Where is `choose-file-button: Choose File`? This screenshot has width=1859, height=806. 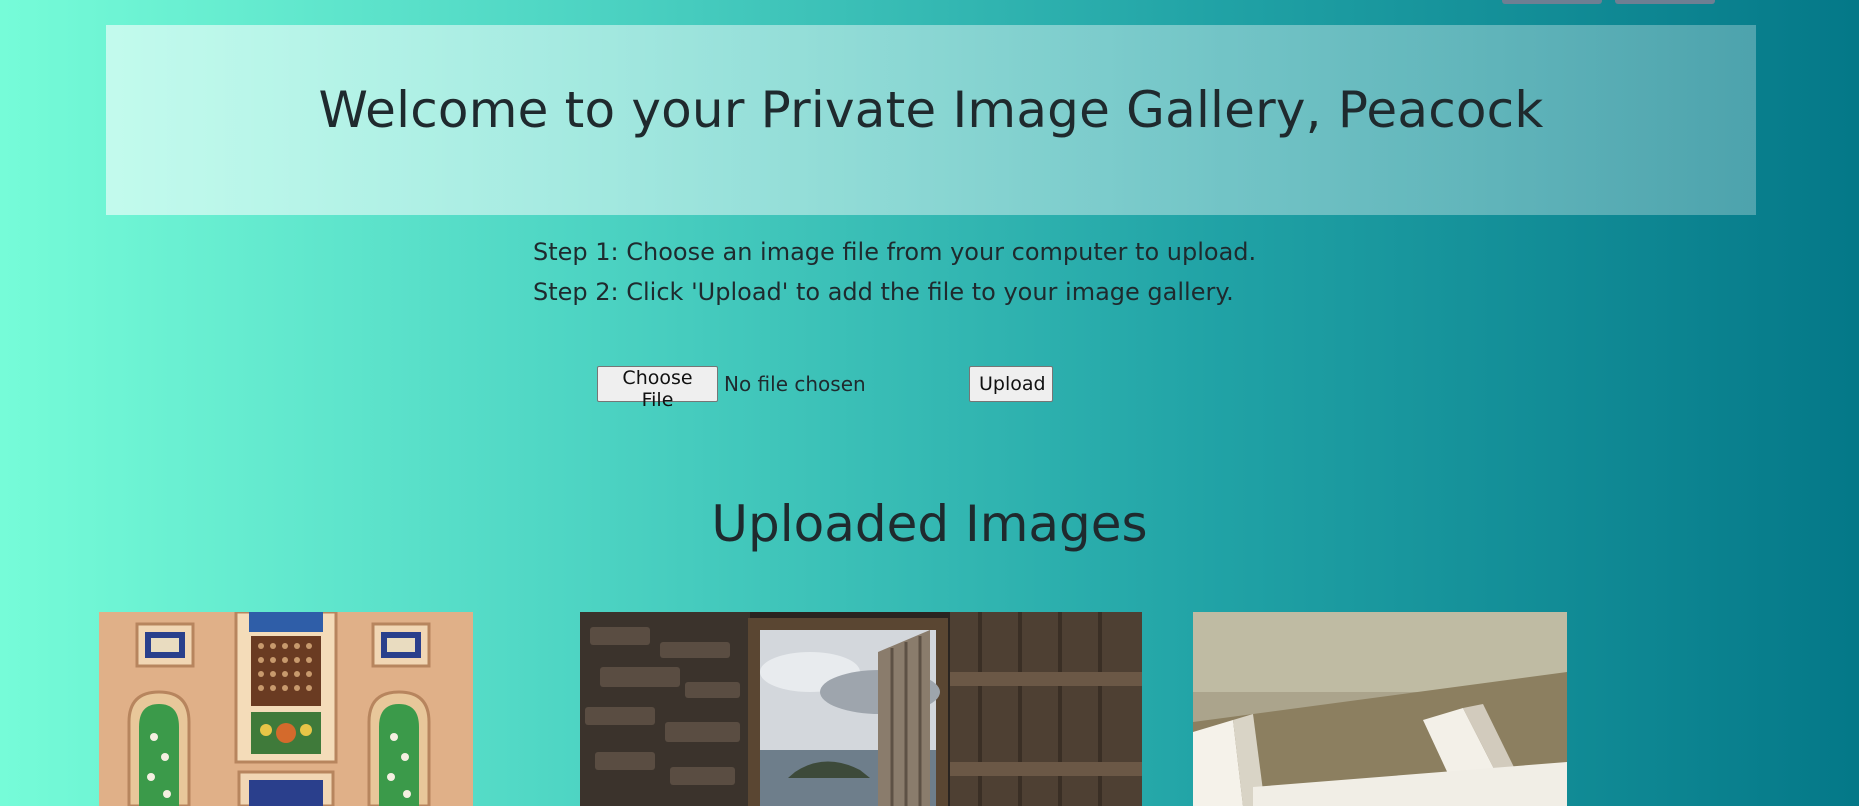 choose-file-button: Choose File is located at coordinates (657, 388).